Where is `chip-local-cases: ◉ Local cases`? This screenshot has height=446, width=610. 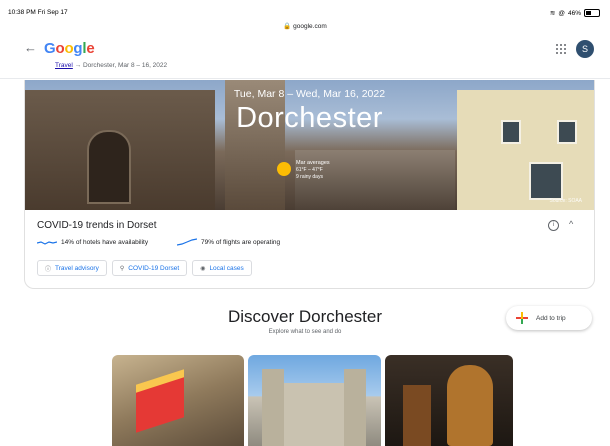 chip-local-cases: ◉ Local cases is located at coordinates (222, 268).